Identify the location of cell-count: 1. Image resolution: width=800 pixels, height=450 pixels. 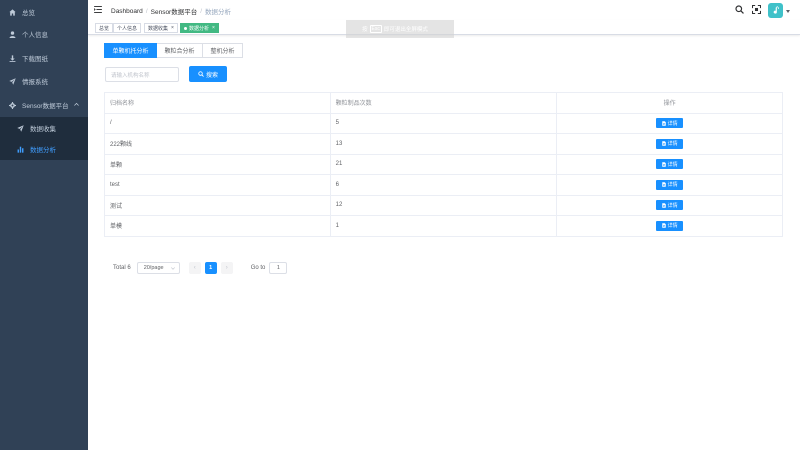
(444, 226).